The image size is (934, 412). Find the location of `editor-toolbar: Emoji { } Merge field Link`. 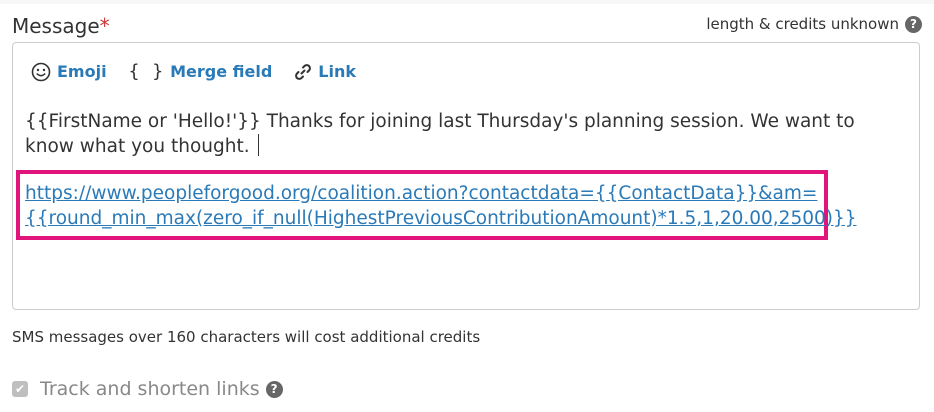

editor-toolbar: Emoji { } Merge field Link is located at coordinates (204, 71).